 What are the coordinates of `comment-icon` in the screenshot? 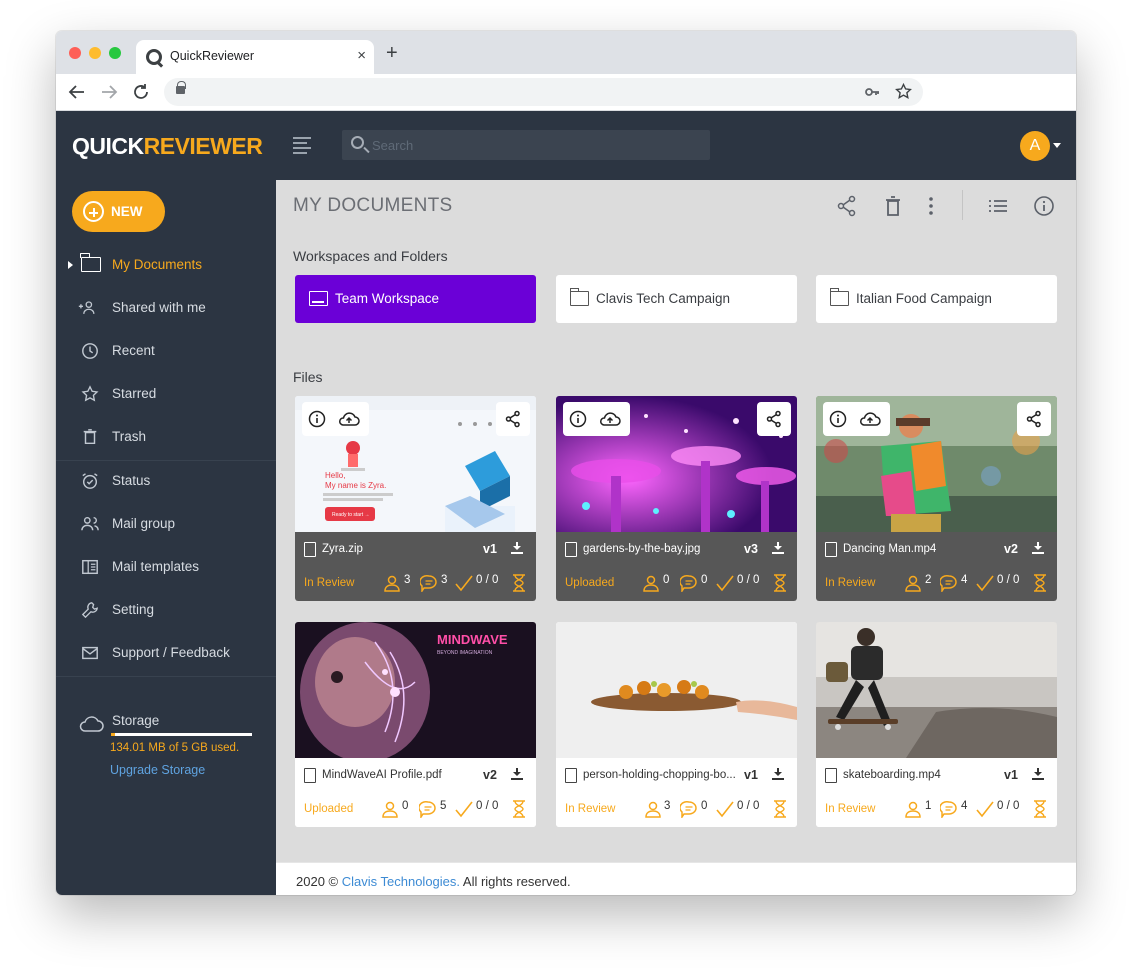 It's located at (428, 583).